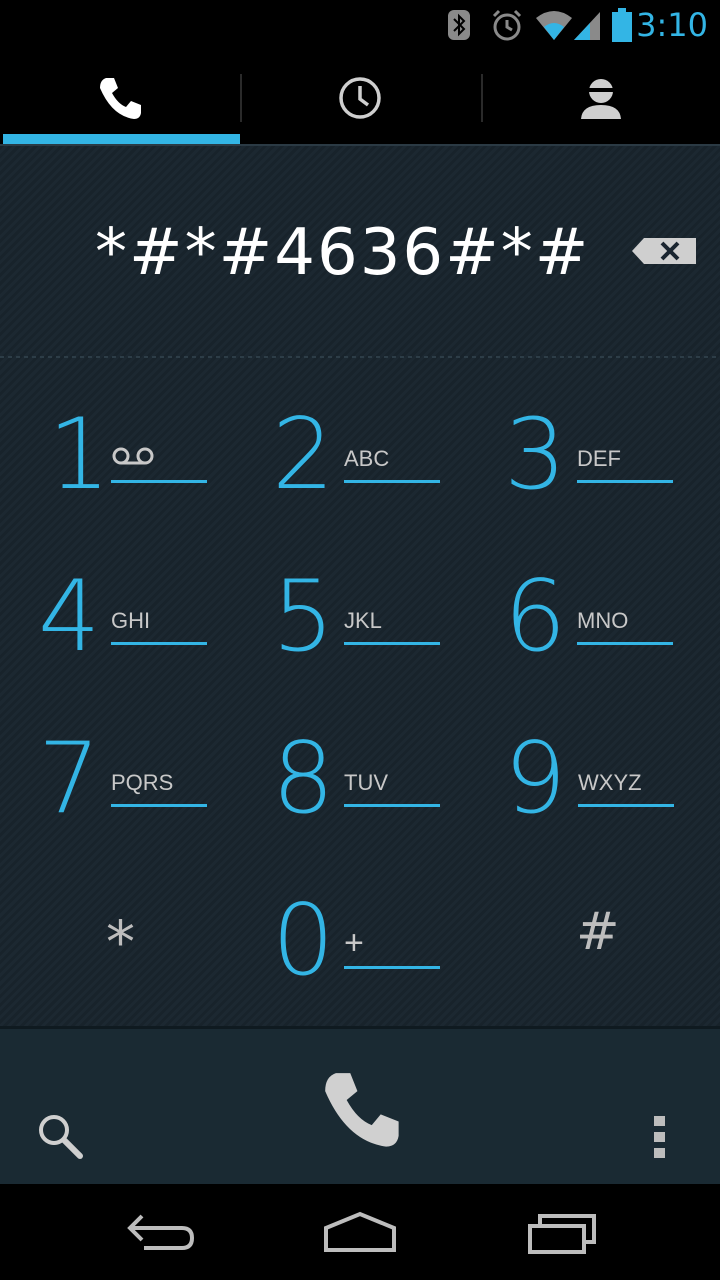 The image size is (720, 1280). What do you see at coordinates (587, 26) in the screenshot?
I see `signal-icon` at bounding box center [587, 26].